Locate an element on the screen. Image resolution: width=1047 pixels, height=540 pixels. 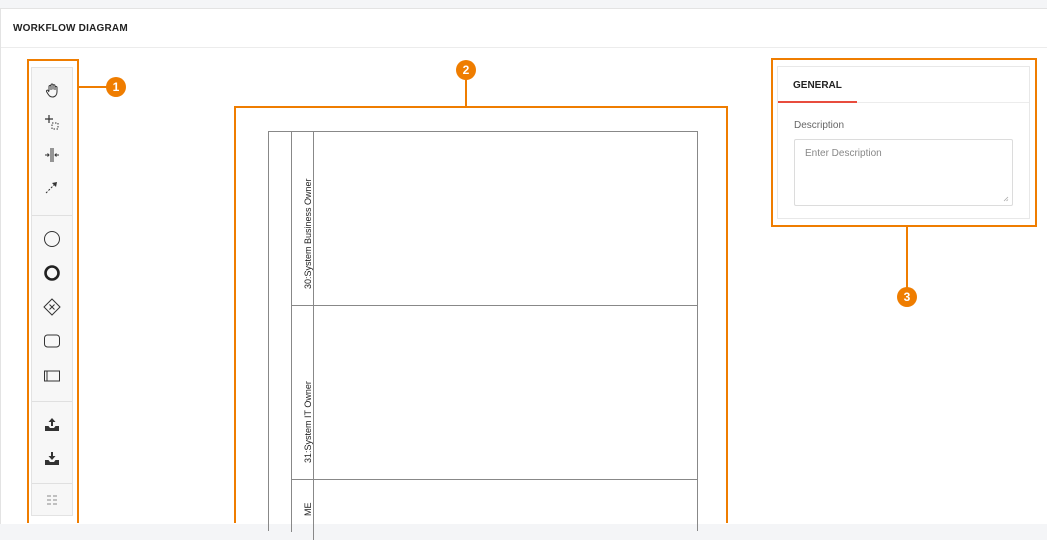
callout-badge-1: 1 is located at coordinates (116, 87).